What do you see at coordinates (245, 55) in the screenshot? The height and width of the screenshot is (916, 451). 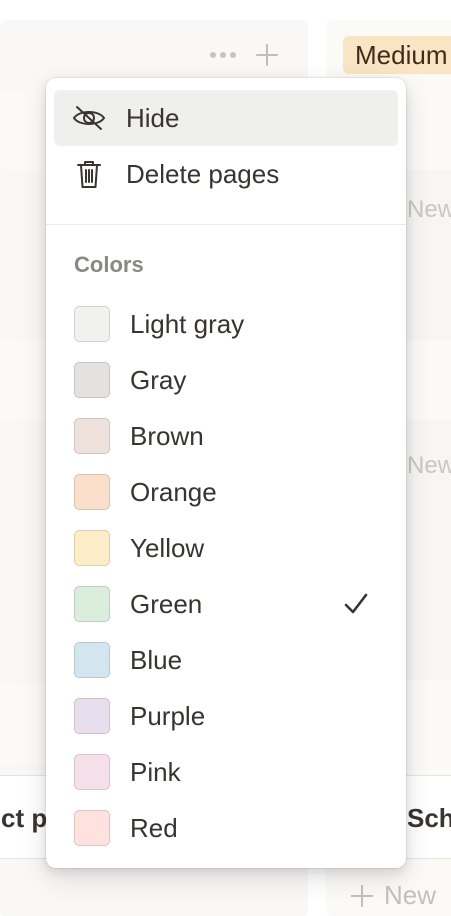 I see `column-actions` at bounding box center [245, 55].